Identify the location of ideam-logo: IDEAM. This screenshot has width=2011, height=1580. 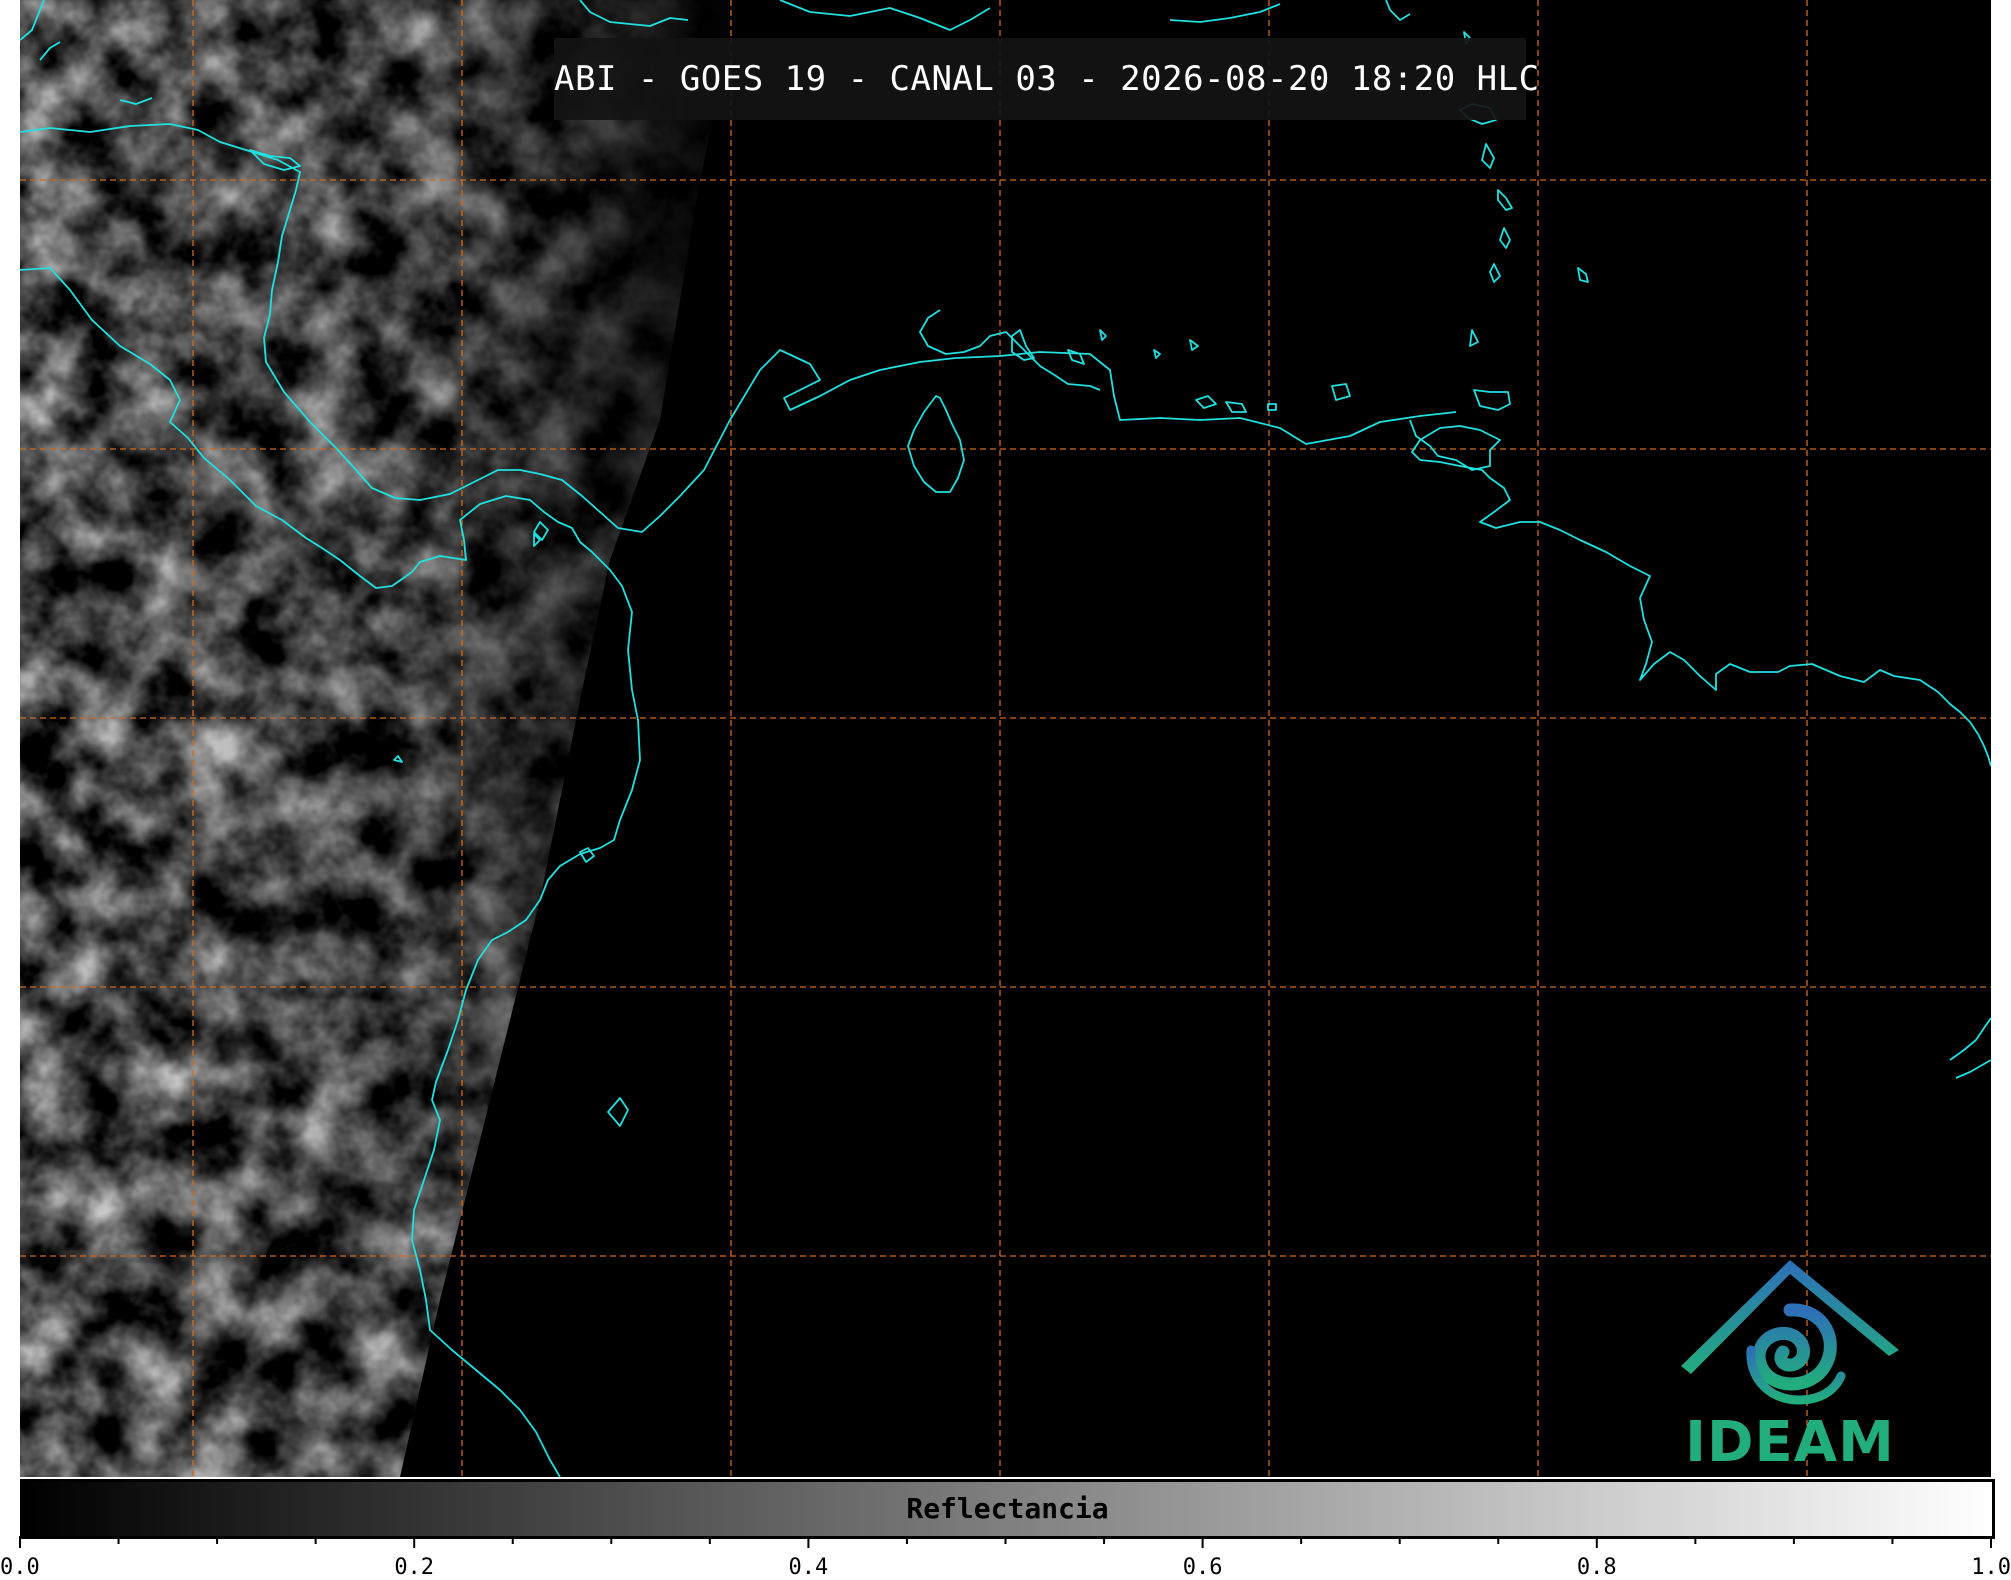
(1790, 1362).